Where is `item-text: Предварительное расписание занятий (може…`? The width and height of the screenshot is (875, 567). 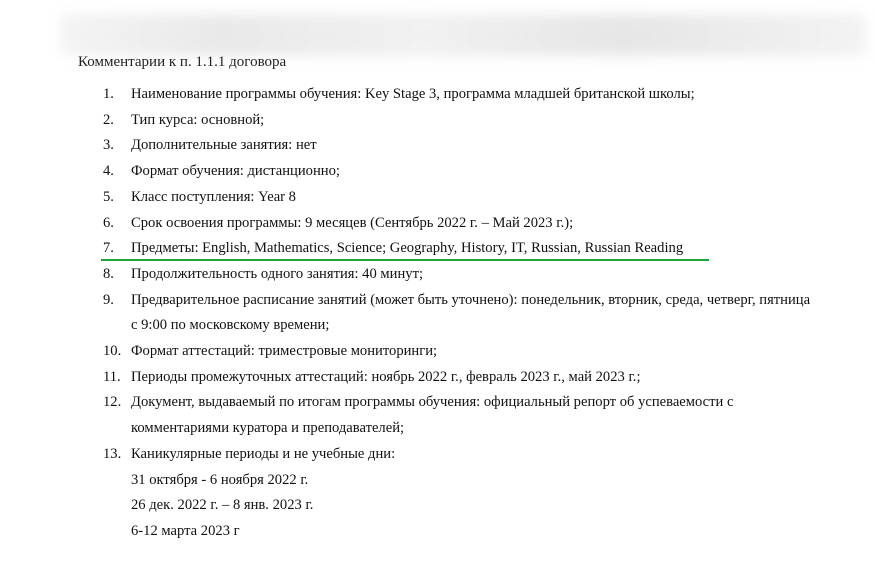 item-text: Предварительное расписание занятий (може… is located at coordinates (471, 299).